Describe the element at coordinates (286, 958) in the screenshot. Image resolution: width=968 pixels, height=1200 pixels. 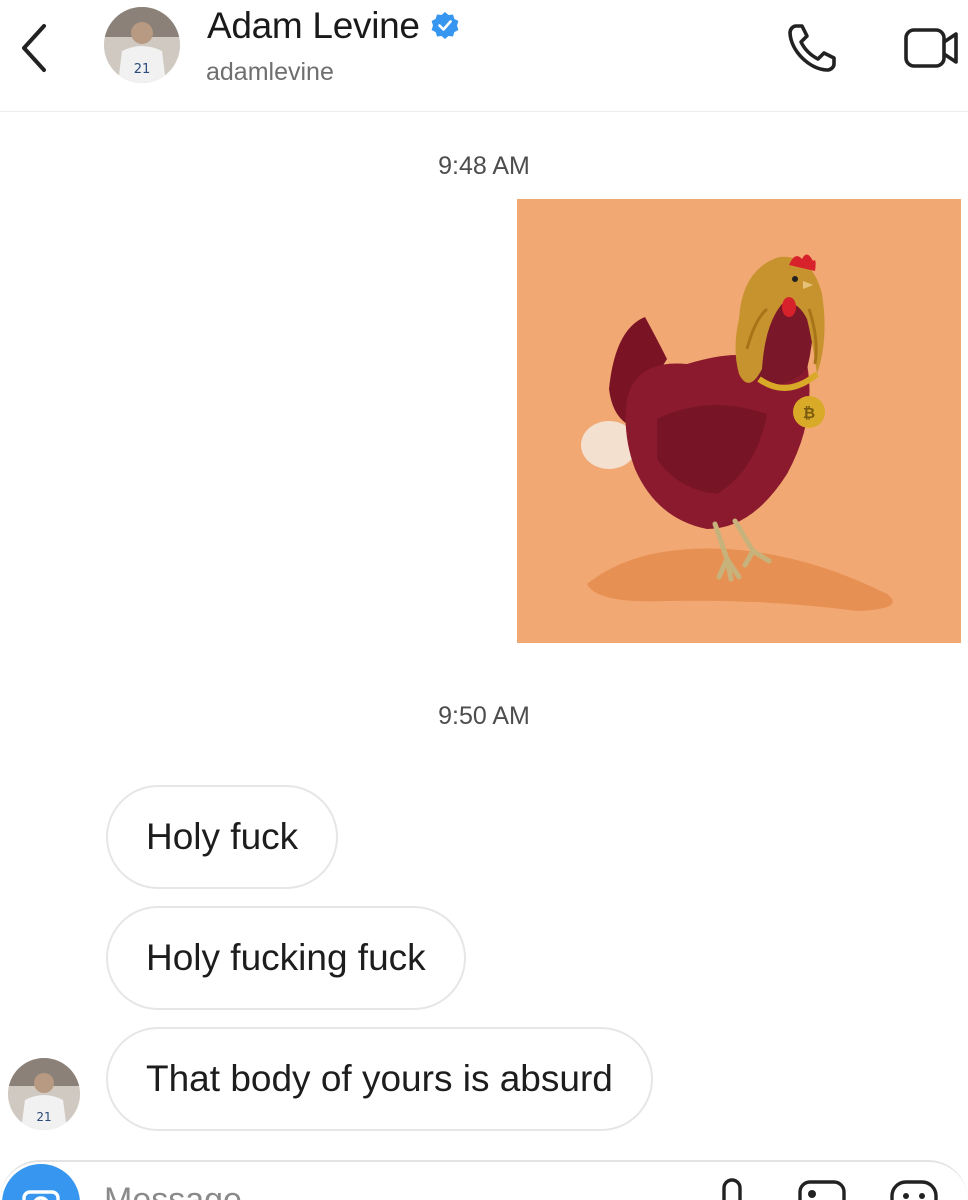
I see `message-bubble: Holy fucking fuck` at that location.